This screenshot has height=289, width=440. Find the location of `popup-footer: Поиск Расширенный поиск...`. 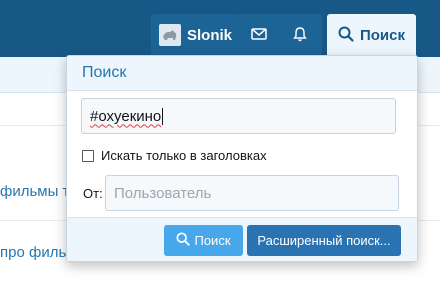

popup-footer: Поиск Расширенный поиск... is located at coordinates (242, 239).